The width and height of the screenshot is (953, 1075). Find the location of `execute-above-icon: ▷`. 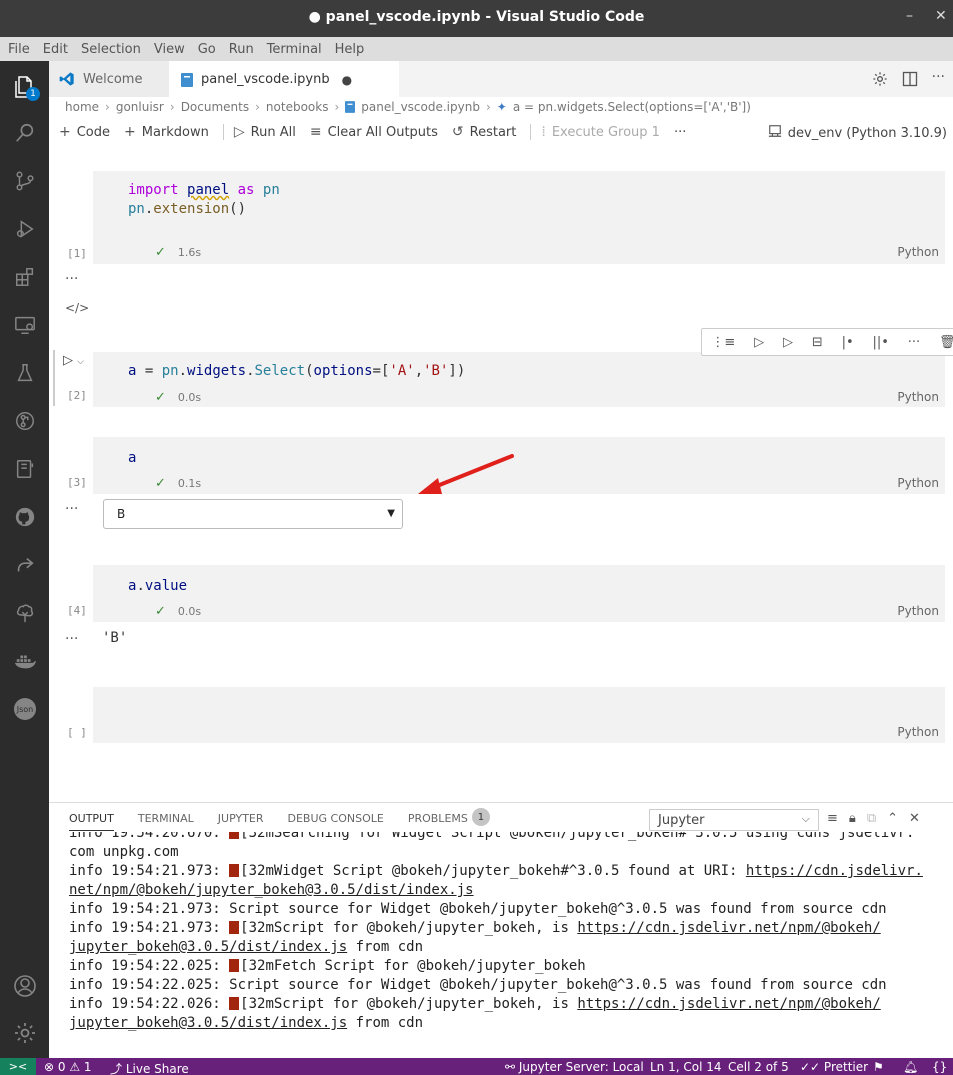

execute-above-icon: ▷ is located at coordinates (759, 342).